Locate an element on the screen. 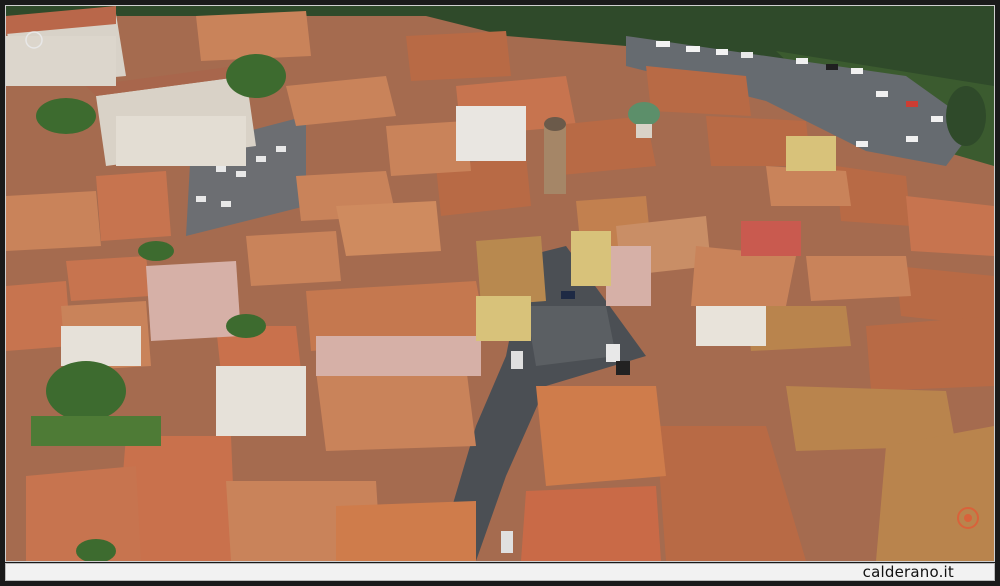 Image resolution: width=1000 pixels, height=586 pixels. piazza is located at coordinates (571, 336).